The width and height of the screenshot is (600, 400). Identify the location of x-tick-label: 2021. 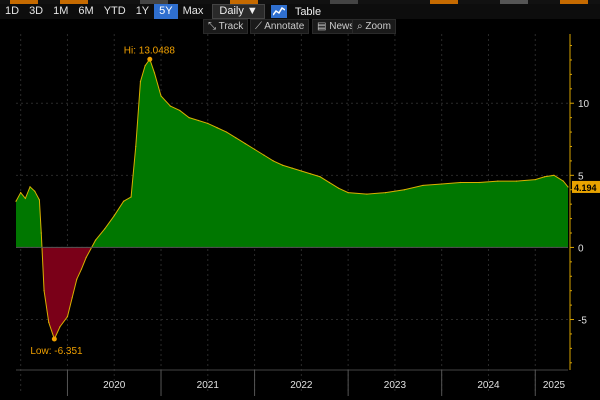
(208, 385).